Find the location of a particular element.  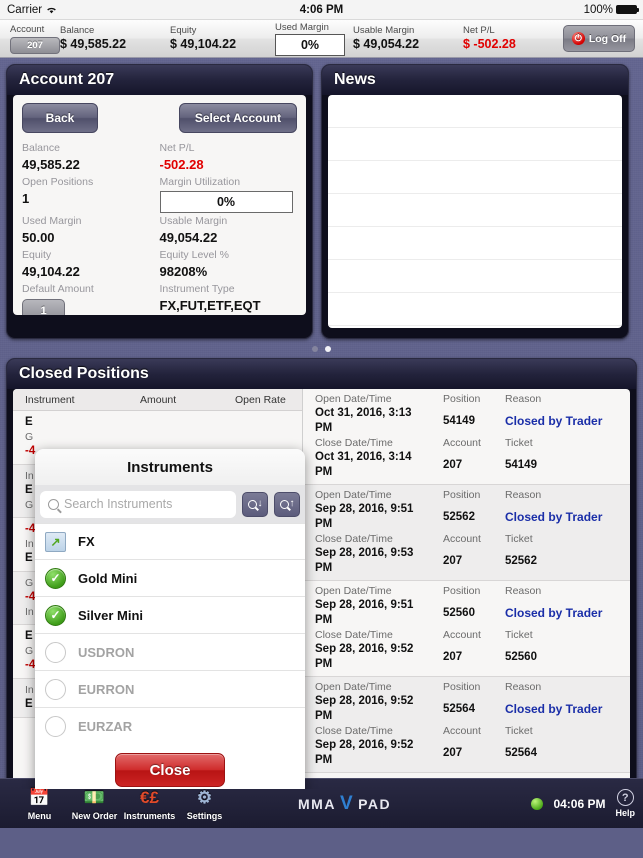

toolbar-button-menu: 📅 Menu is located at coordinates (39, 804).